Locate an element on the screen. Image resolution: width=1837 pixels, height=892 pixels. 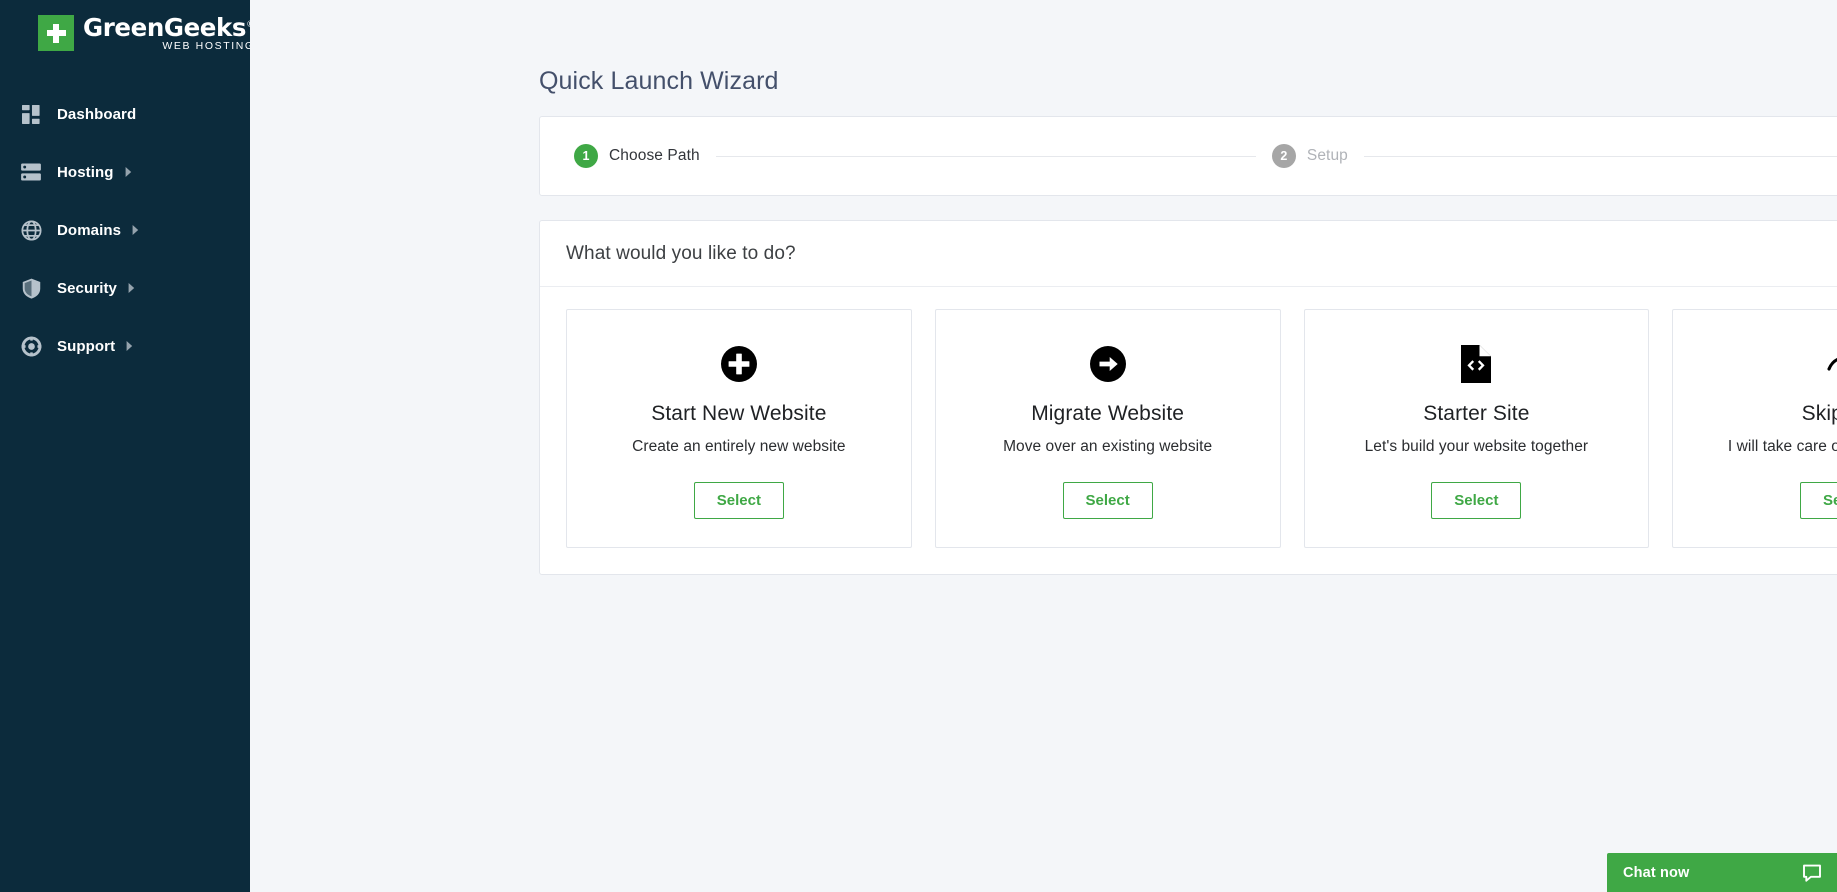
step-number-badge: 1 is located at coordinates (586, 156).